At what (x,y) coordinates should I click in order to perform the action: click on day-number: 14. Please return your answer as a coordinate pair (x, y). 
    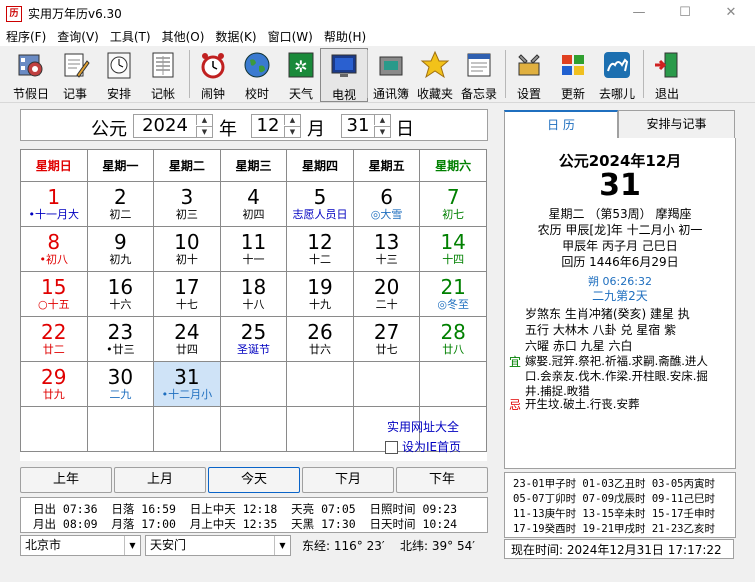
    Looking at the image, I should click on (453, 242).